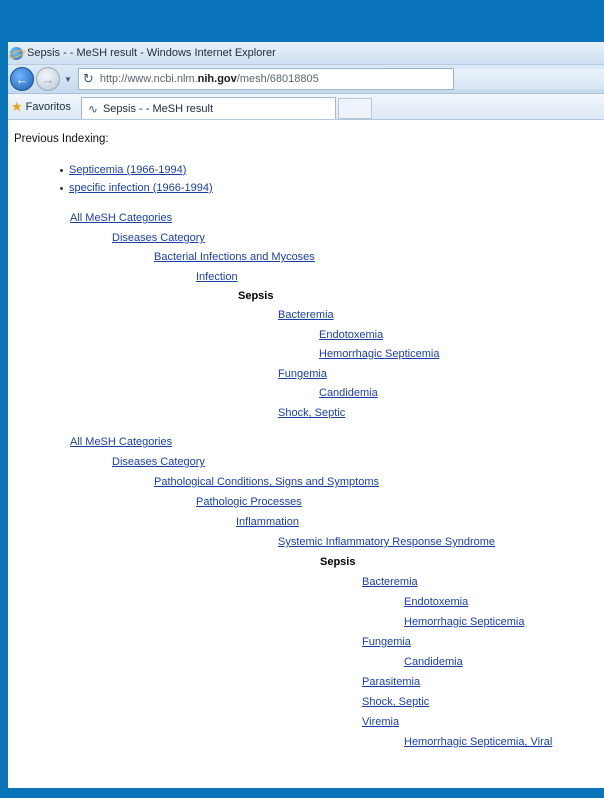  Describe the element at coordinates (478, 742) in the screenshot. I see `tree-node-link: Hemorrhagic Septicemia, Viral` at that location.